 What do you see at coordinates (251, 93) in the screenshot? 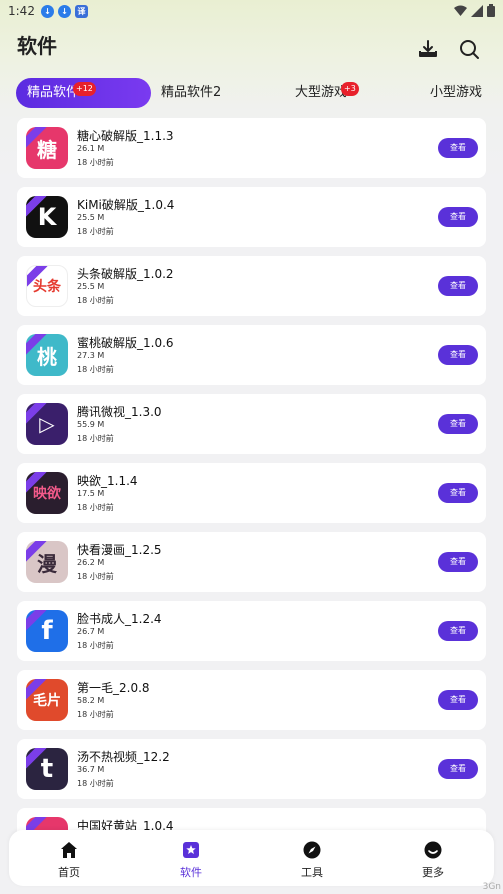
I see `category-tabs: 精品软件 +12 精品软件2 大型游戏 +3 小型游戏` at bounding box center [251, 93].